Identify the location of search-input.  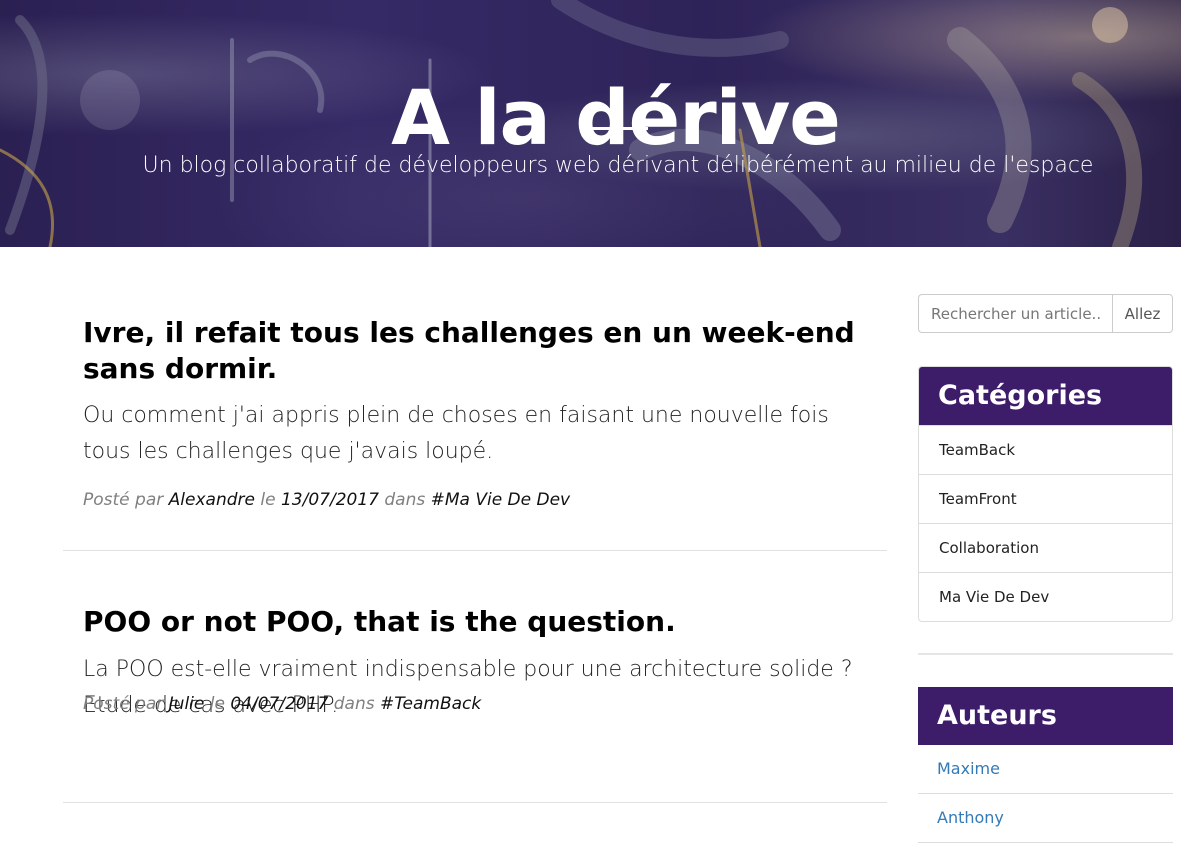
(1015, 313).